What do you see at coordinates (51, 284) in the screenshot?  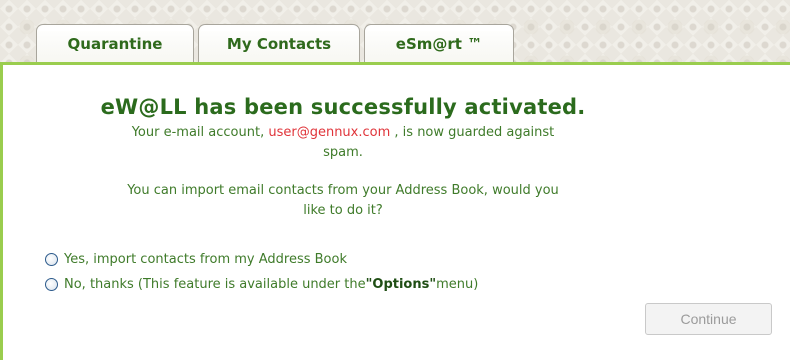 I see `radio-no-thanks` at bounding box center [51, 284].